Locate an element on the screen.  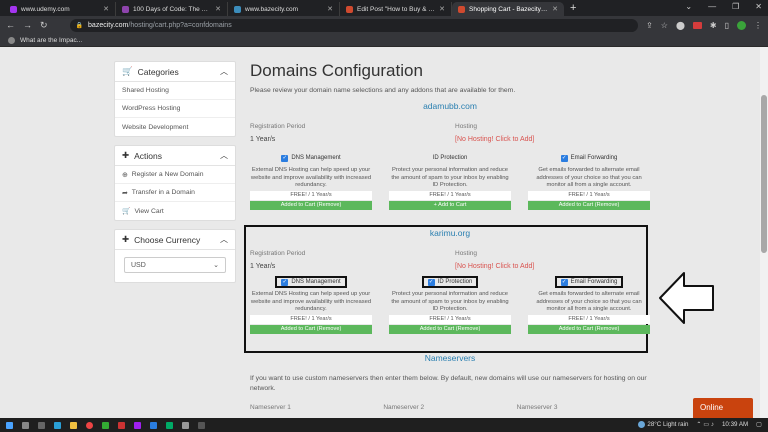
puzzle-icon: ✱ is located at coordinates (713, 25).